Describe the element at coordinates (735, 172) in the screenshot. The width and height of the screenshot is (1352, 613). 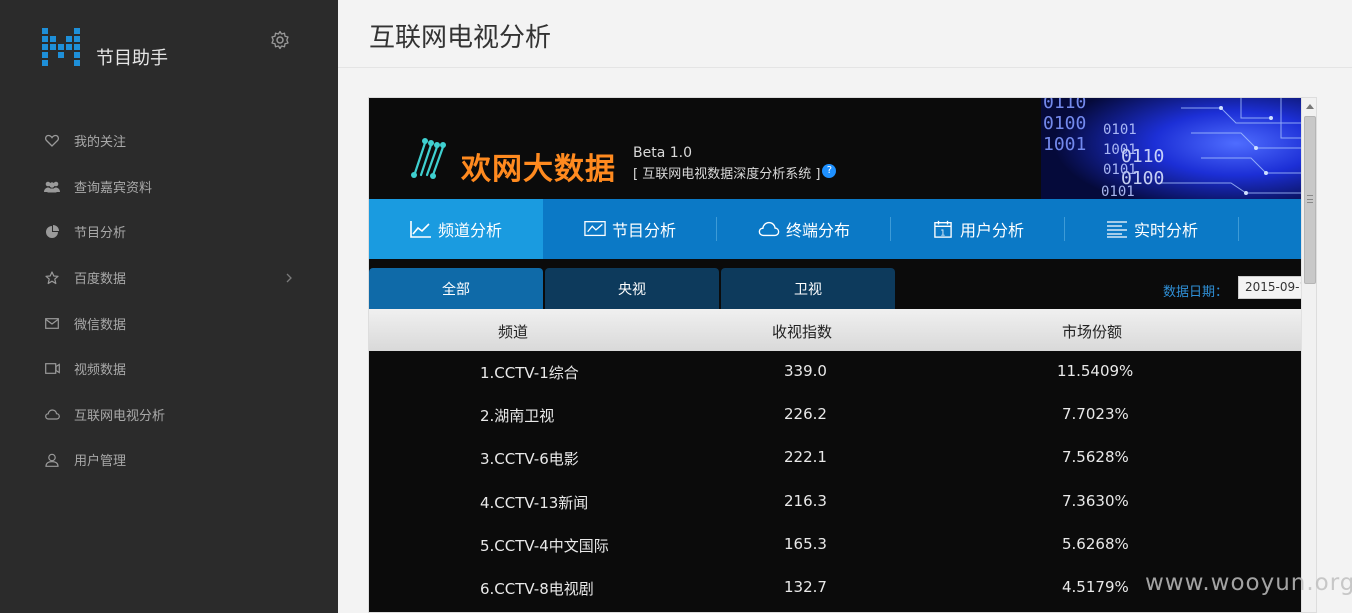
I see `brand-subtitle: [ 互联网电视数据深度分析系统 ]?` at that location.